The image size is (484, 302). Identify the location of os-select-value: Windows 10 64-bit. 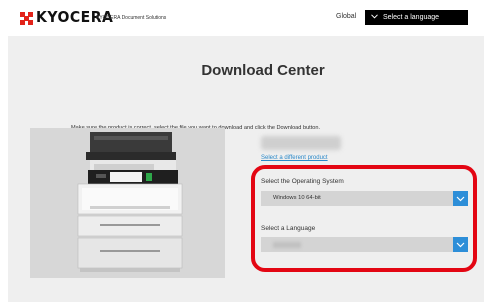
(297, 198).